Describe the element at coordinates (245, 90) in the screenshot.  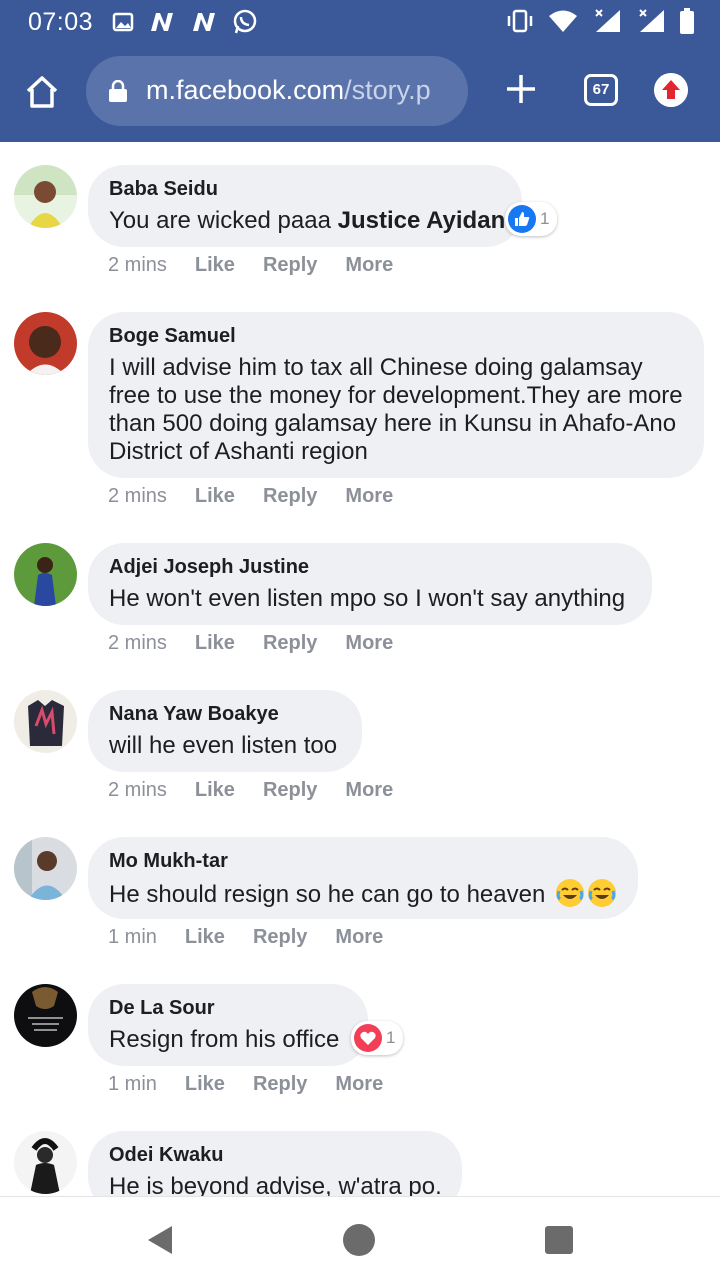
I see `url-host: m.facebook.com` at that location.